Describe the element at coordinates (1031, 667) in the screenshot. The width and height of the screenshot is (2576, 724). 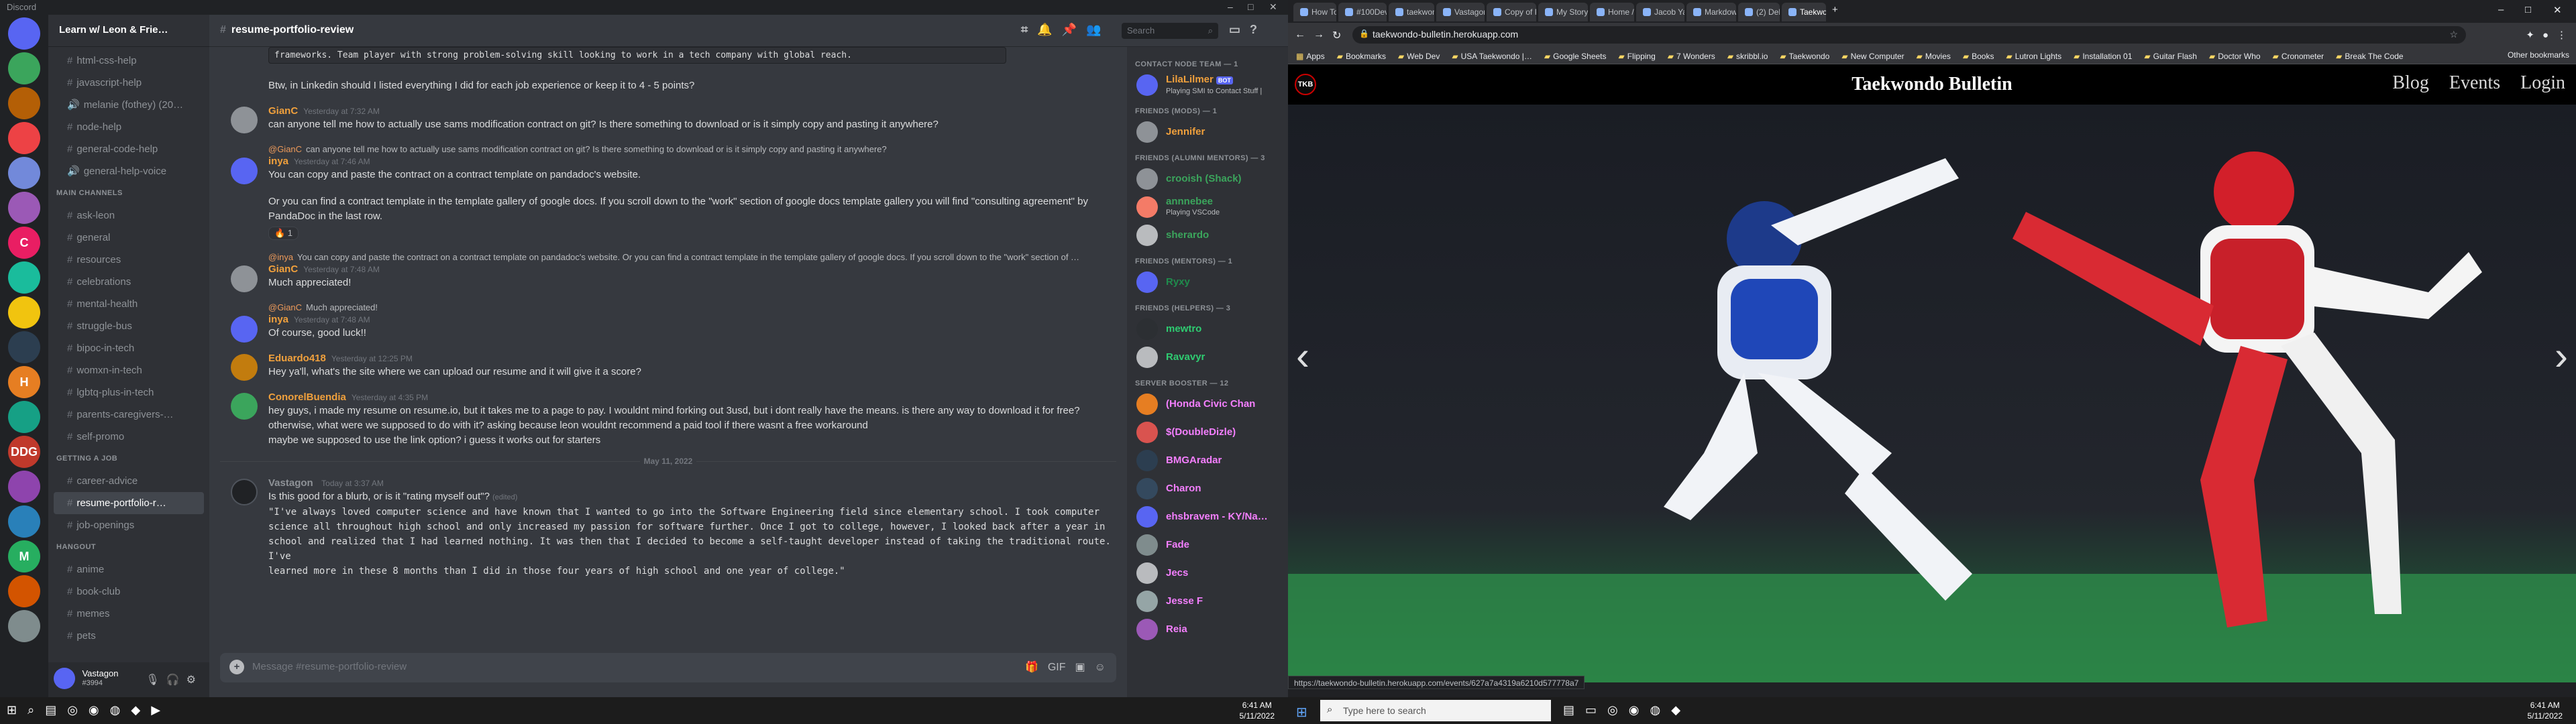
I see `gift-icon: 🎁` at that location.